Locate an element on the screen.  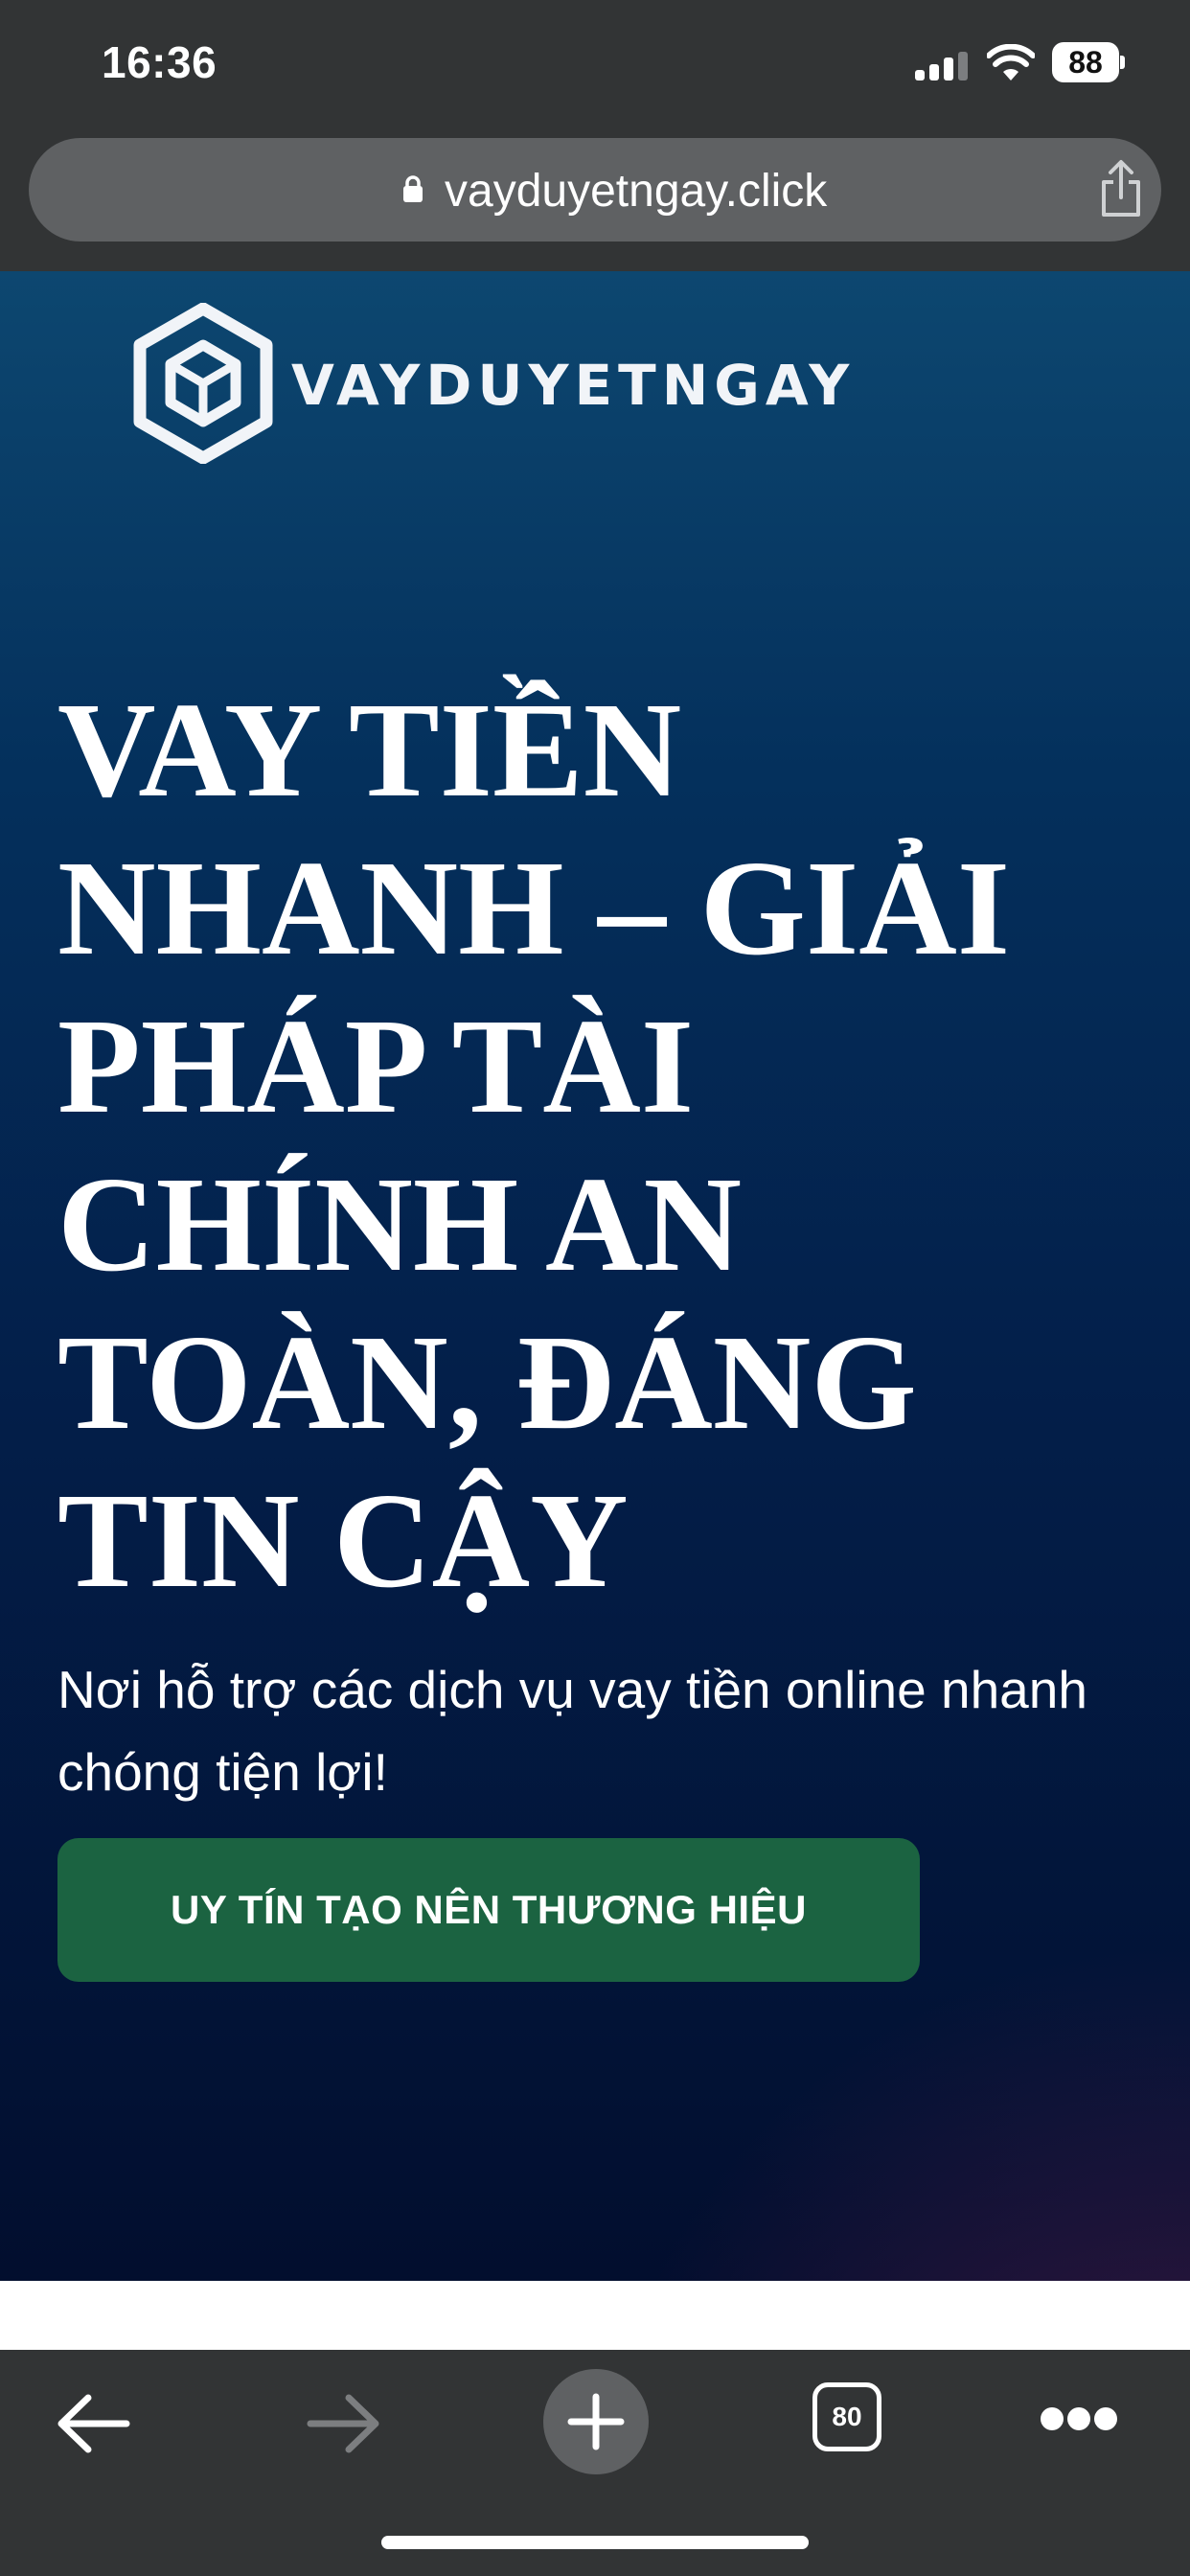
plus-icon is located at coordinates (596, 2421).